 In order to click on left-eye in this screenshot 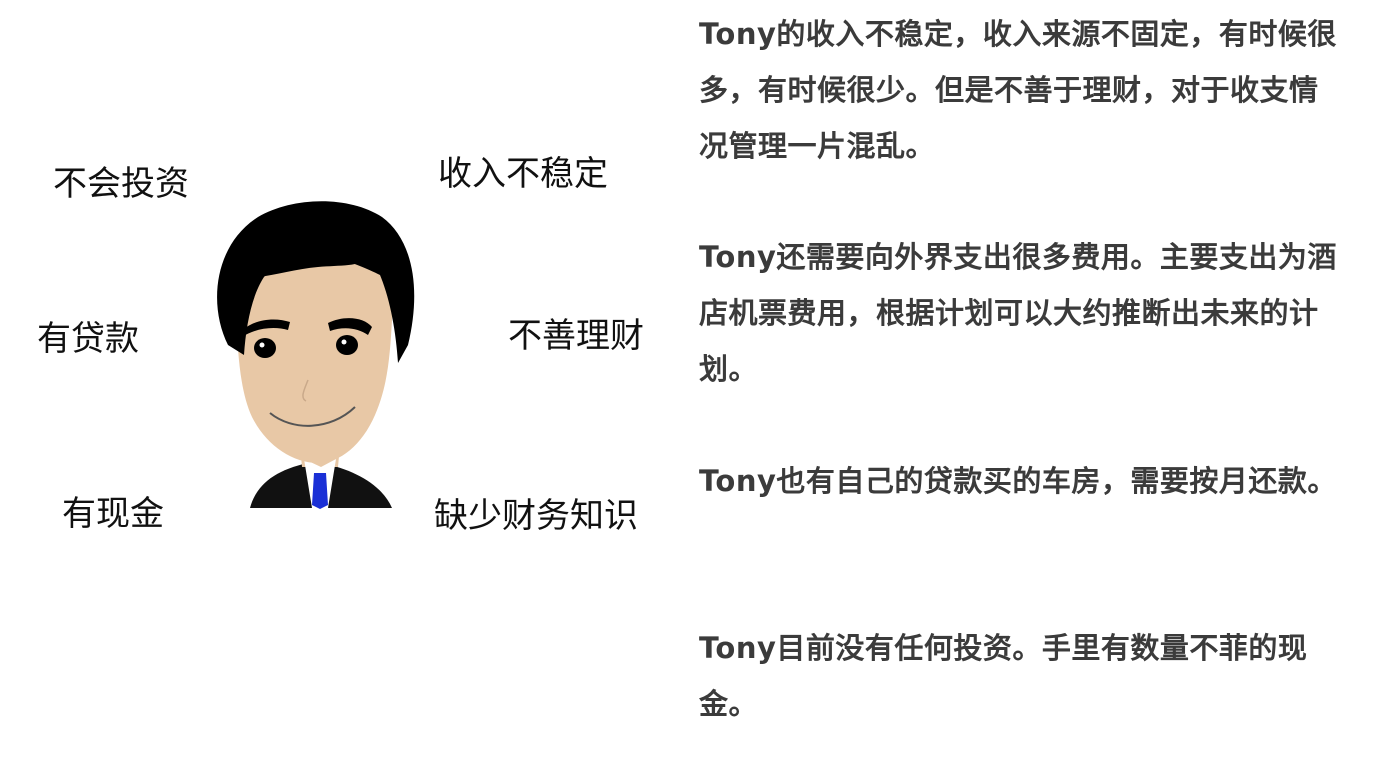, I will do `click(265, 348)`.